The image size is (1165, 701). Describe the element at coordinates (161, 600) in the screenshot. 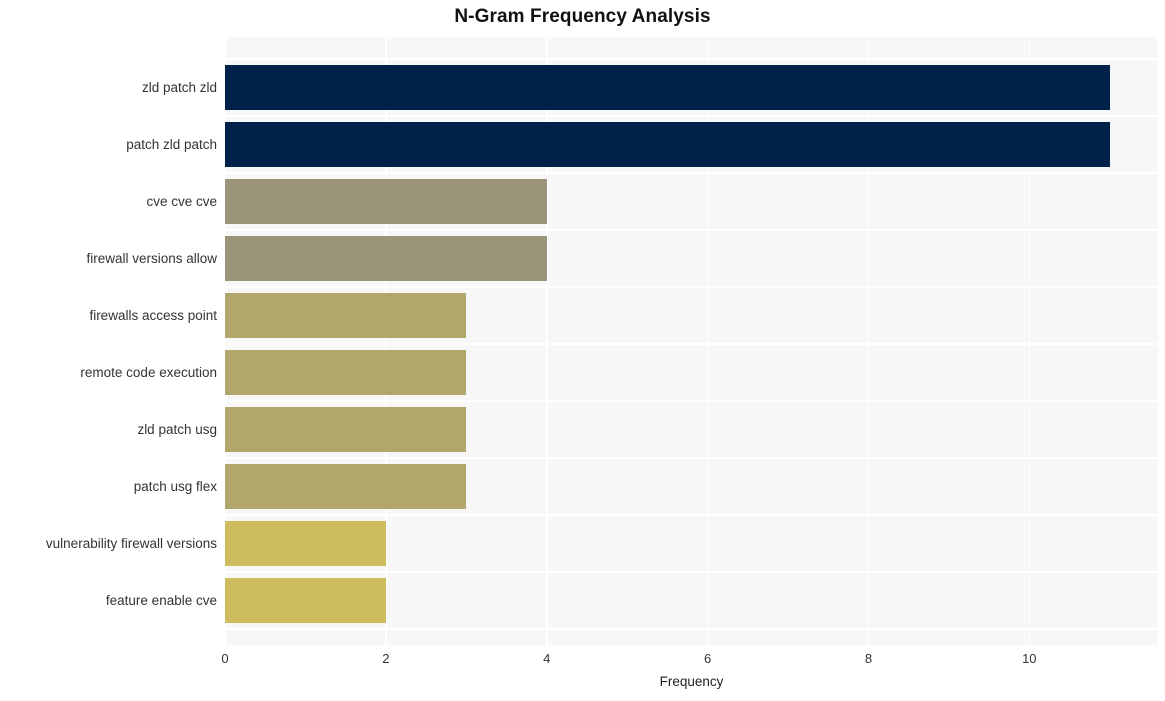

I see `y-axis-tick-label: feature enable cve` at that location.